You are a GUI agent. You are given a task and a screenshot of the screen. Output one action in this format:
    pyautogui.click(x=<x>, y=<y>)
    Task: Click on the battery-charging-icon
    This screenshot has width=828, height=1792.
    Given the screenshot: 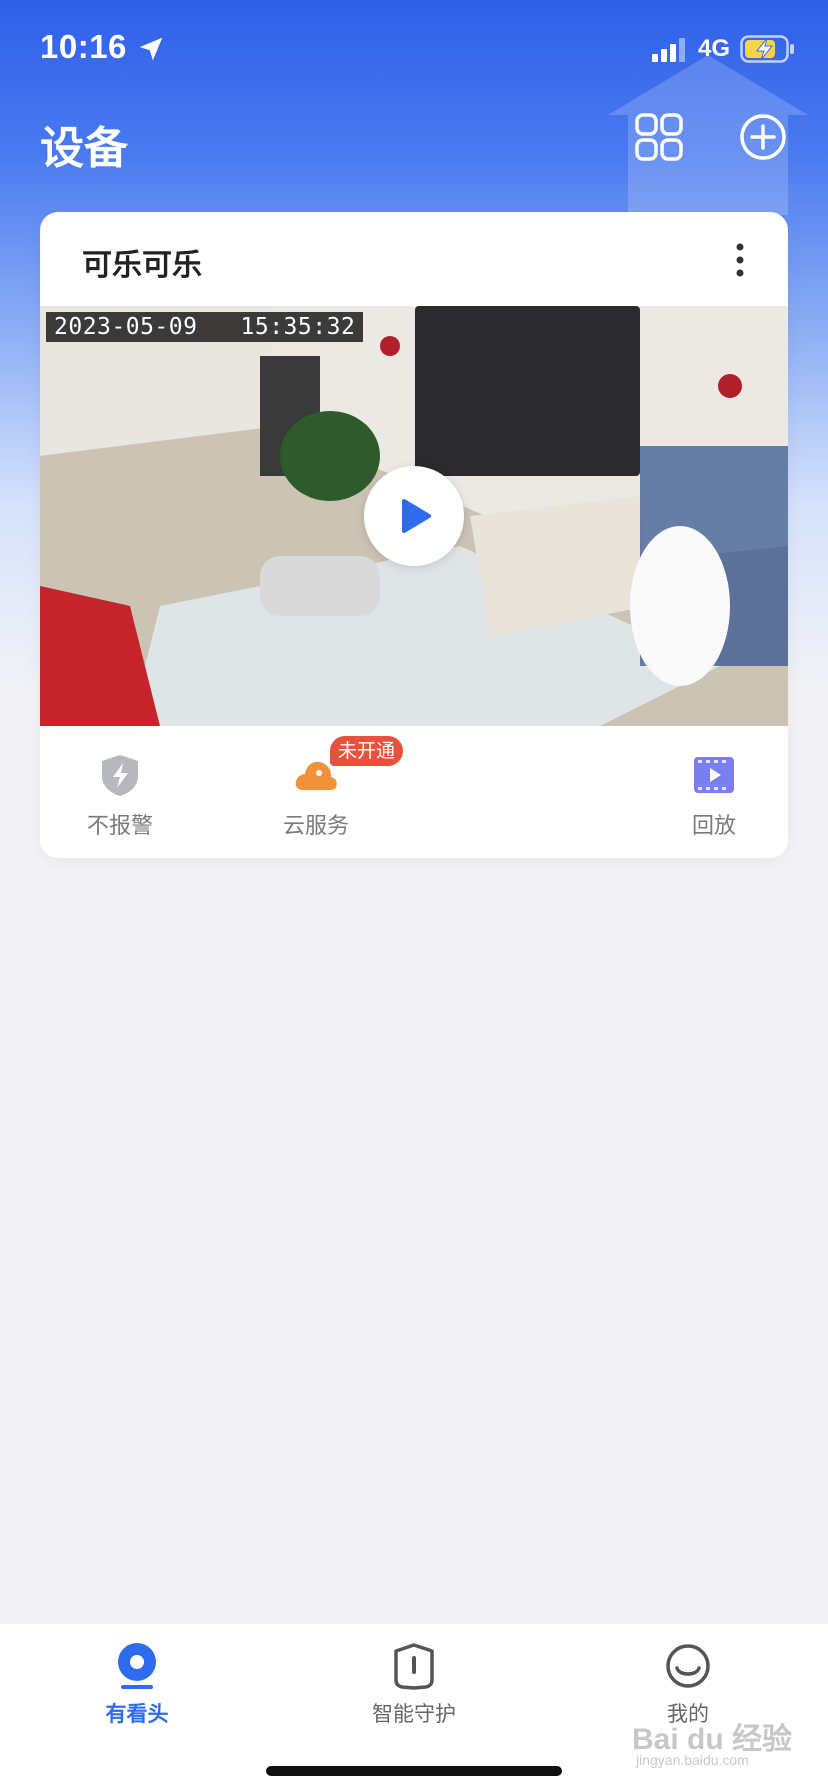 What is the action you would take?
    pyautogui.click(x=767, y=49)
    